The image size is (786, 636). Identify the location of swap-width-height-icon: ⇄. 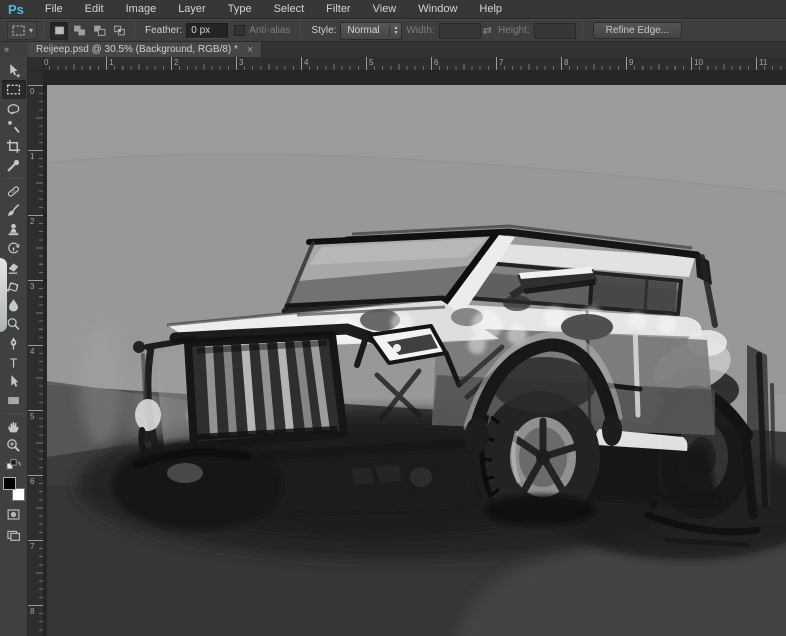
(487, 30).